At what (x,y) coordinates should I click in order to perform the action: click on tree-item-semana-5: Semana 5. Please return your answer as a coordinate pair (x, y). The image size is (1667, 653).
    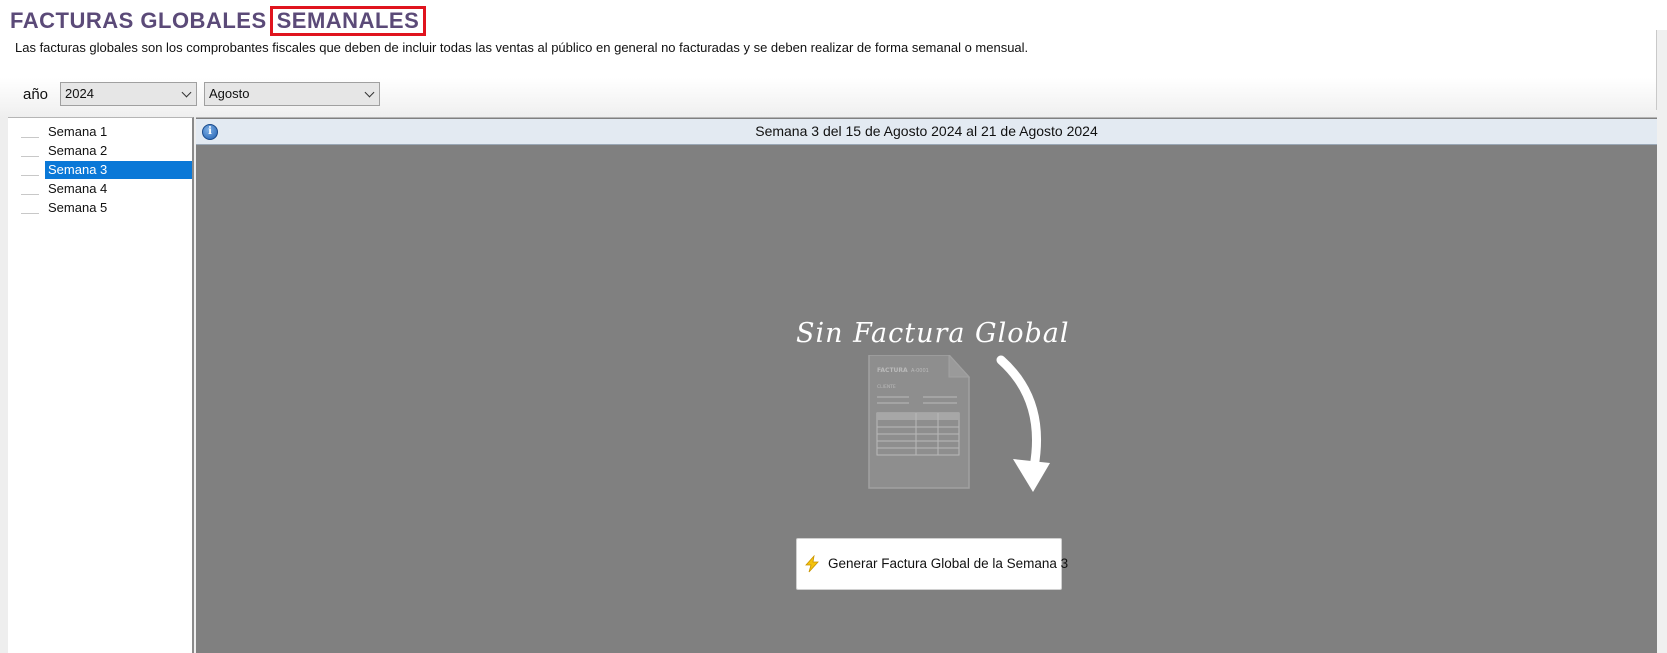
    Looking at the image, I should click on (100, 208).